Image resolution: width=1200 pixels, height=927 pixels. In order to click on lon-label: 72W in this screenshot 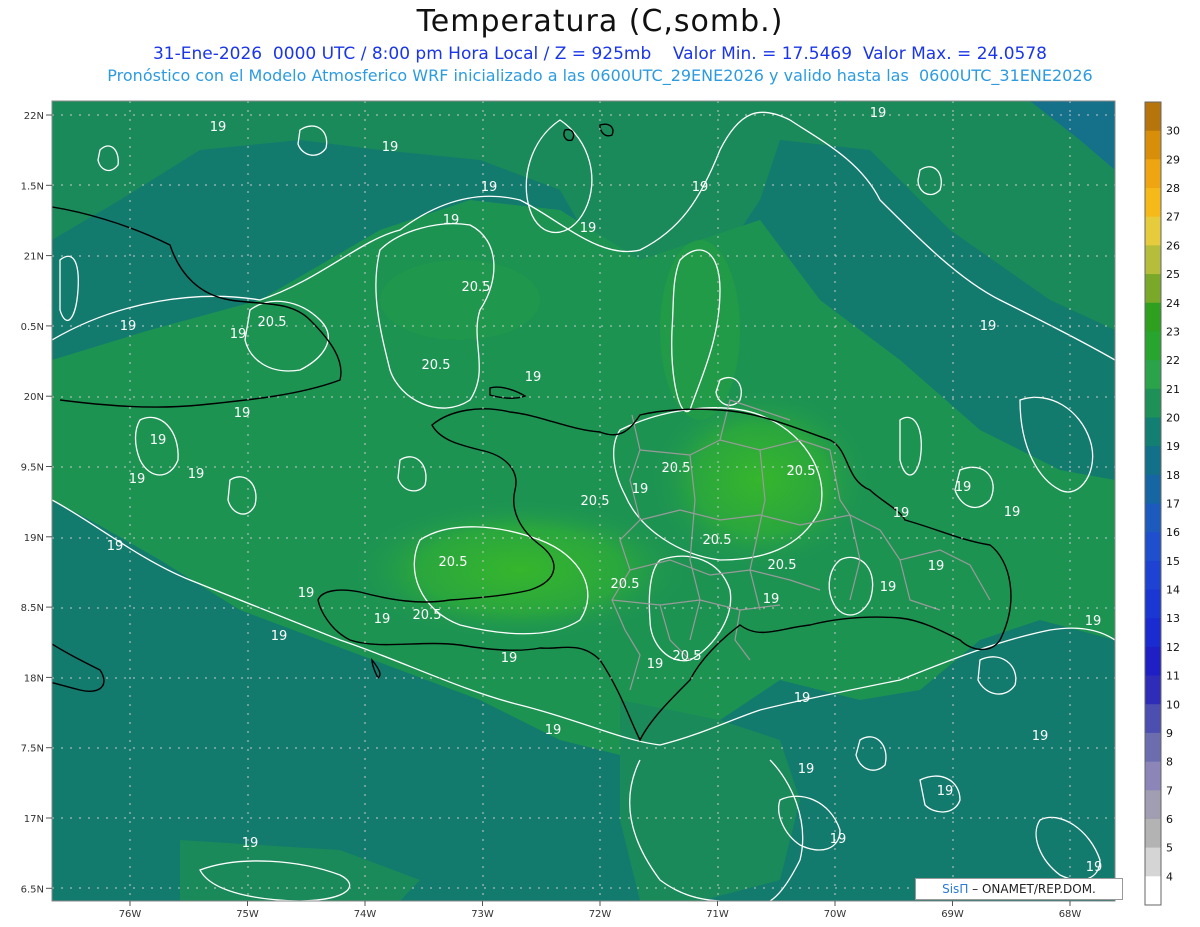, I will do `click(600, 914)`.